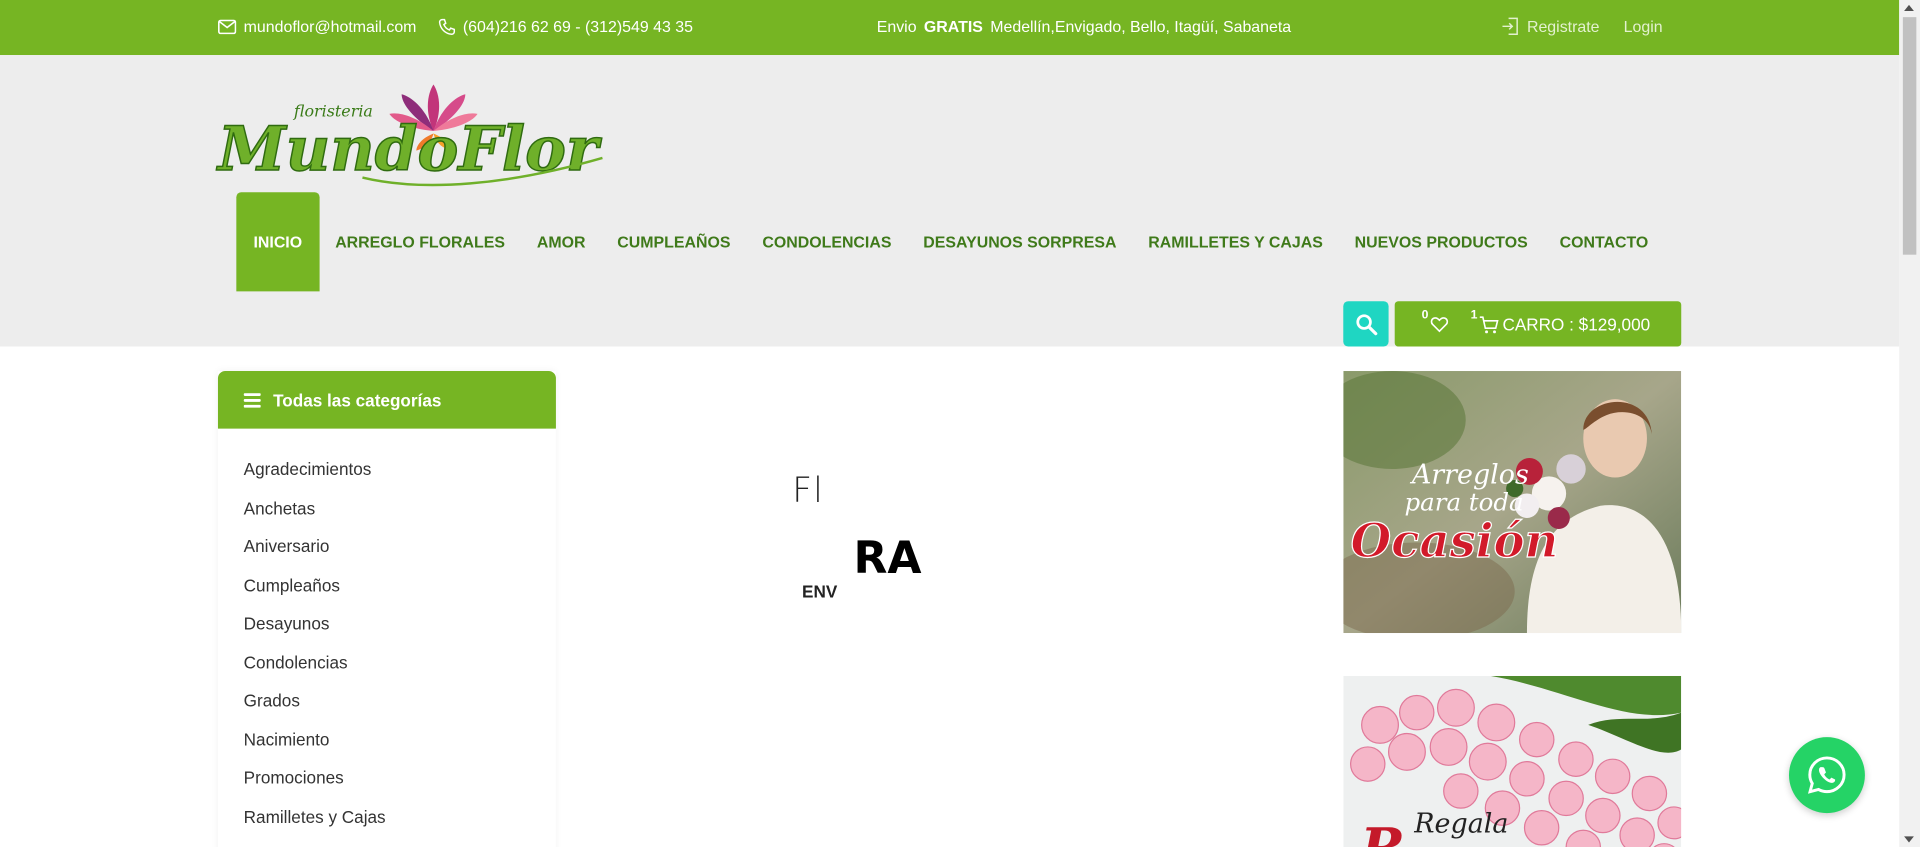  Describe the element at coordinates (387, 476) in the screenshot. I see `category-item: Agradecimientos` at that location.